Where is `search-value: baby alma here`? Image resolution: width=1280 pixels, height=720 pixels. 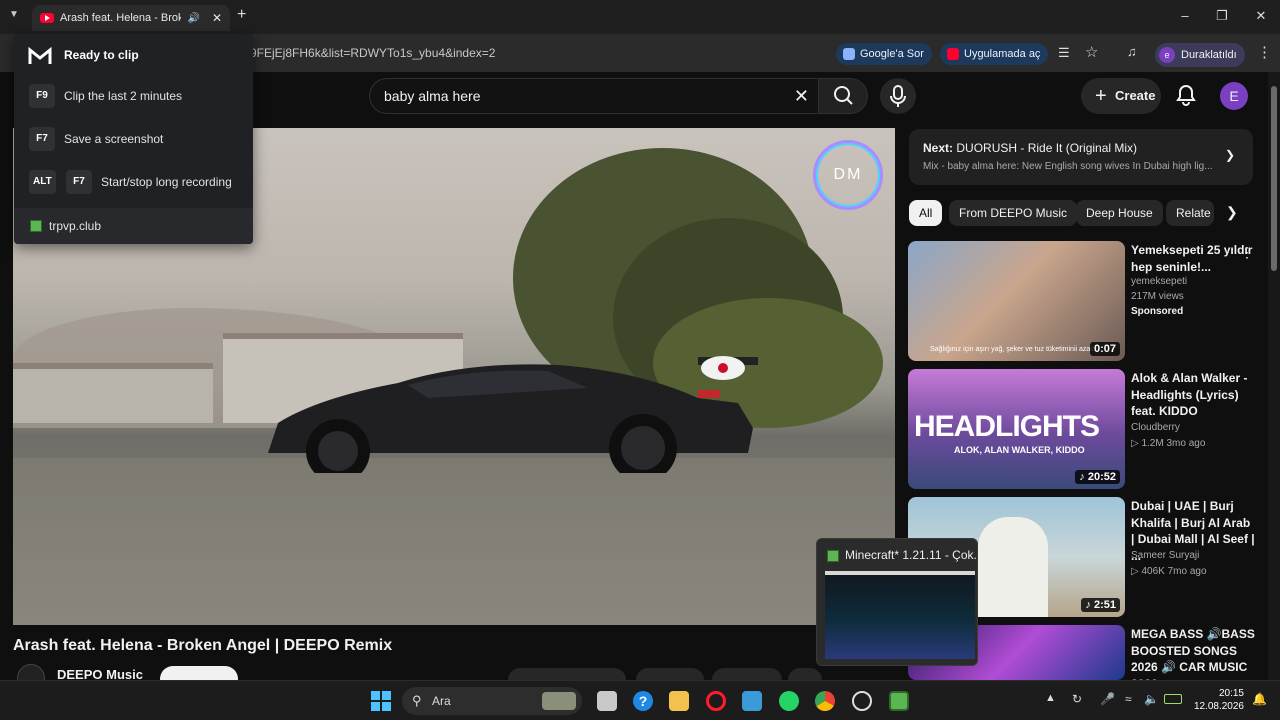 search-value: baby alma here is located at coordinates (432, 96).